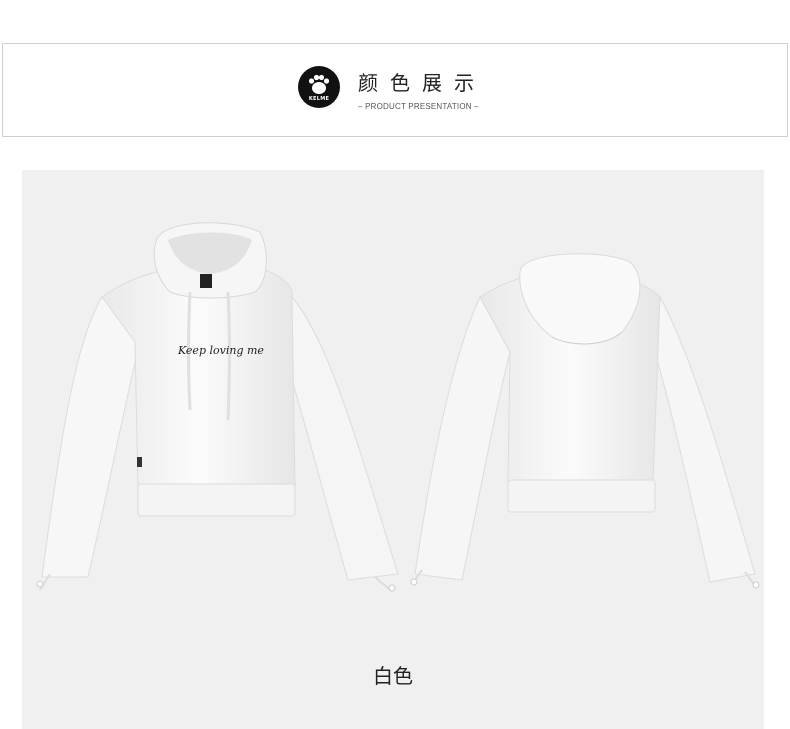 This screenshot has width=790, height=729. What do you see at coordinates (418, 106) in the screenshot?
I see `section-subtitle: – PRODUCT PRESENTATION –` at bounding box center [418, 106].